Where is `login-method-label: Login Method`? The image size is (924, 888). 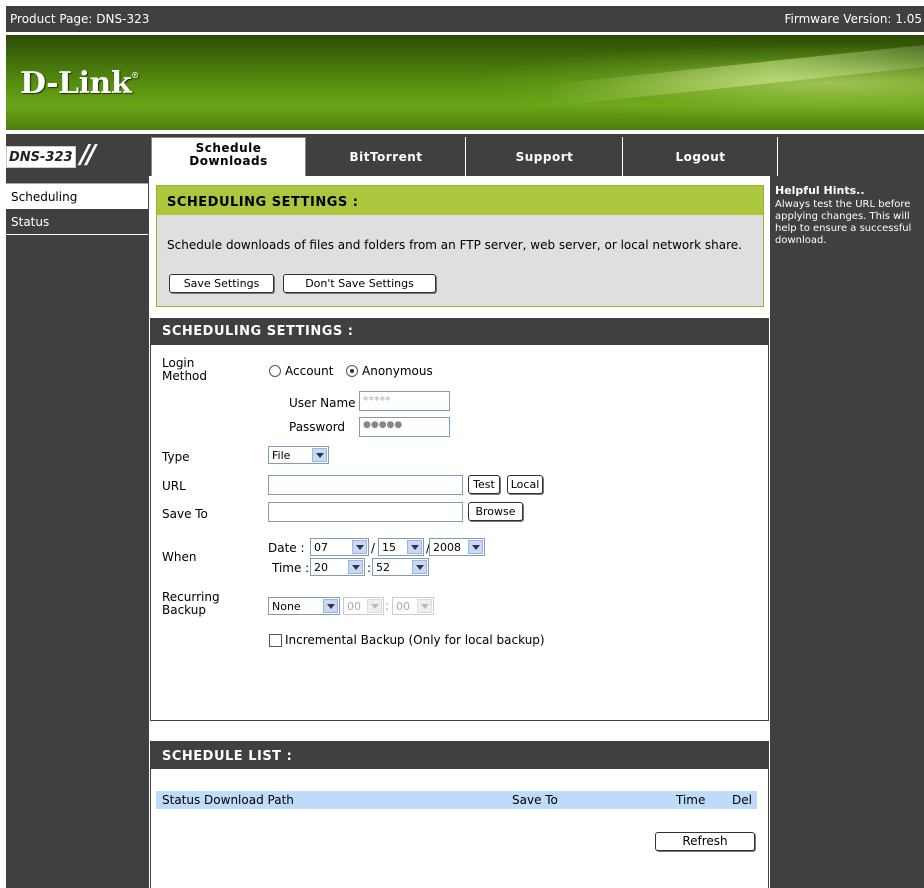
login-method-label: Login Method is located at coordinates (185, 369).